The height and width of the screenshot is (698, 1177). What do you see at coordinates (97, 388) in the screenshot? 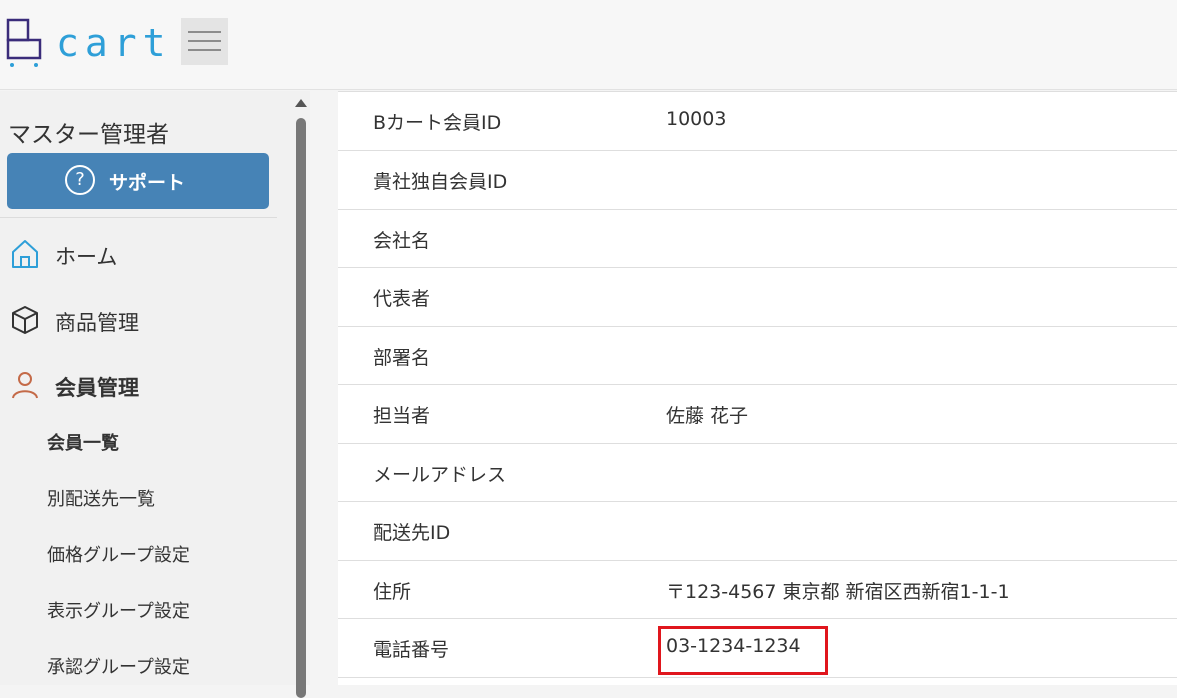
I see `sidebar-item-label: 会員管理` at bounding box center [97, 388].